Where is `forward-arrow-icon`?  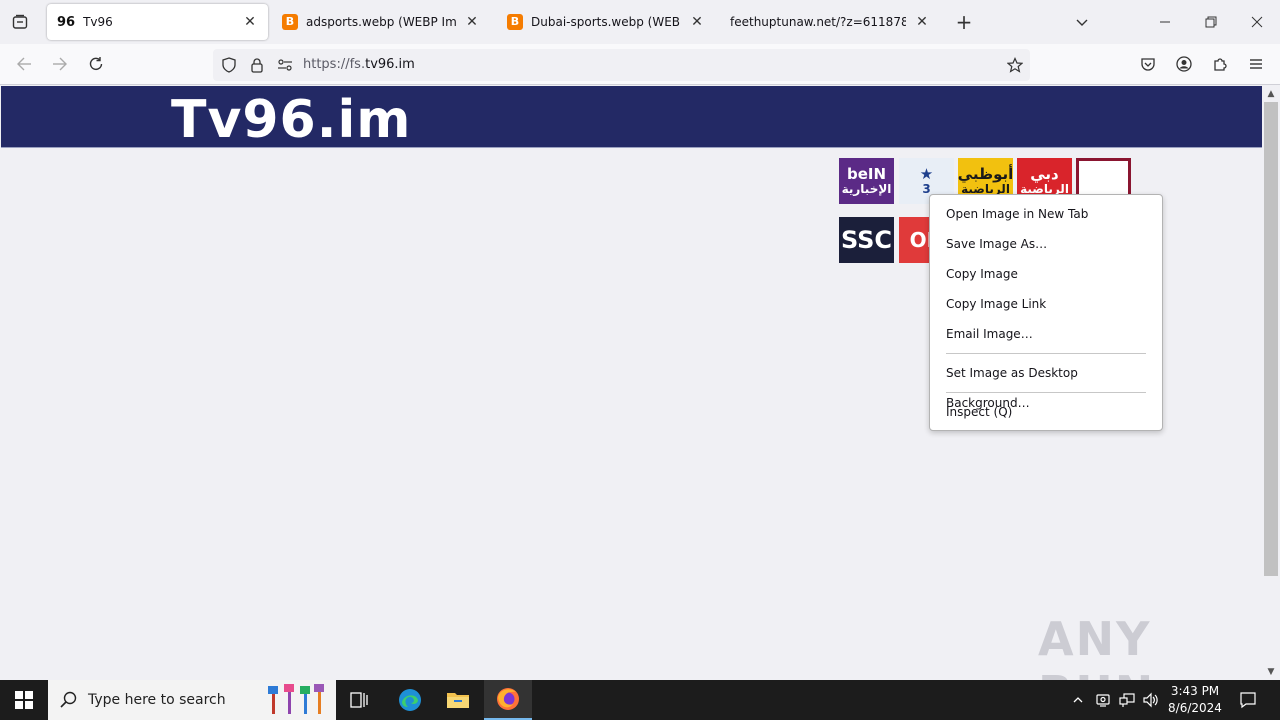 forward-arrow-icon is located at coordinates (60, 64).